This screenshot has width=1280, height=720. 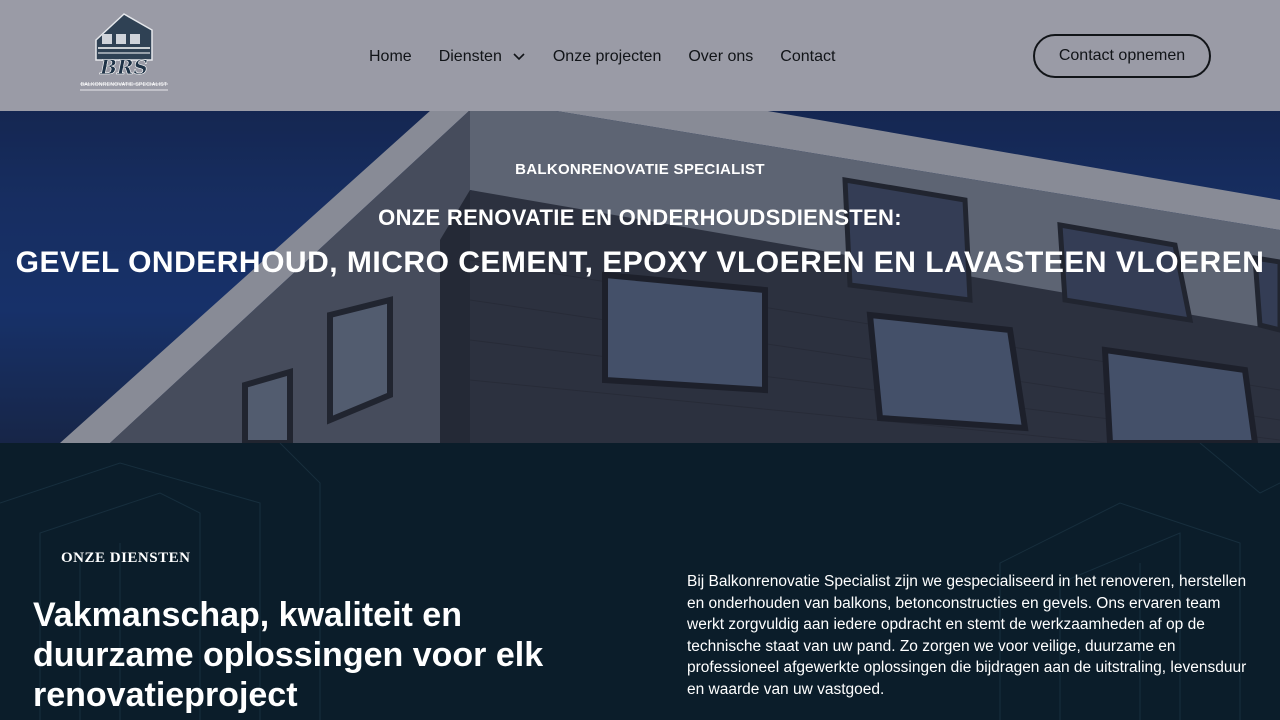 I want to click on nav-diensten-label: Diensten, so click(x=470, y=56).